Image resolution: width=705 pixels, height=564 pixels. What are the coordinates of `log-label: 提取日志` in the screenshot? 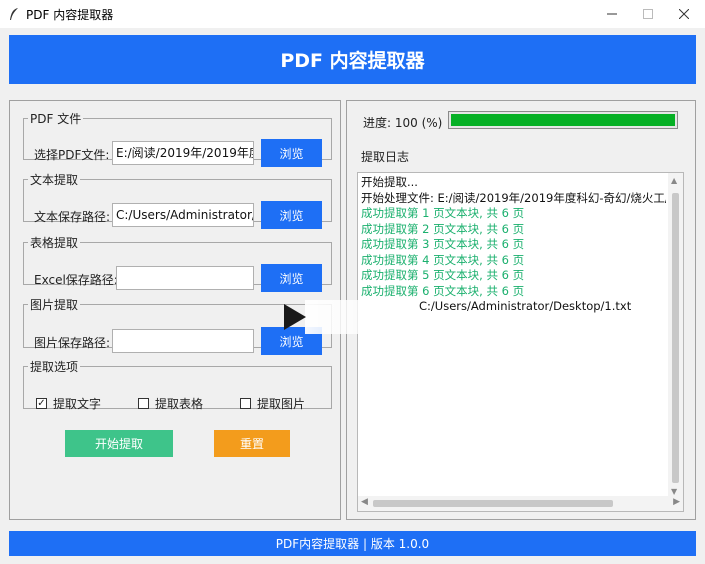 It's located at (385, 157).